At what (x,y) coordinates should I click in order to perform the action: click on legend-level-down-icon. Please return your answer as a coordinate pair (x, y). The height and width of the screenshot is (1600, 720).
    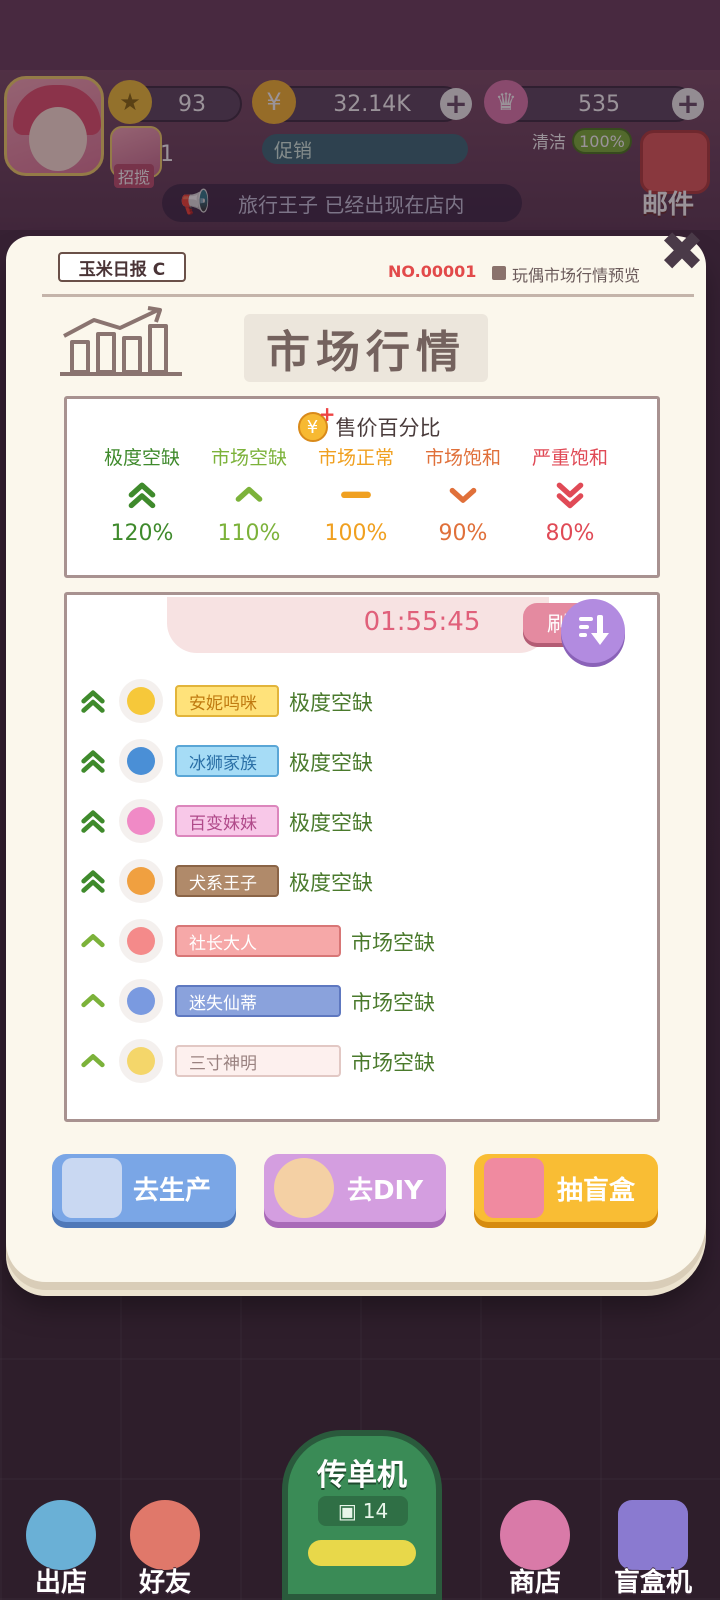
    Looking at the image, I should click on (463, 495).